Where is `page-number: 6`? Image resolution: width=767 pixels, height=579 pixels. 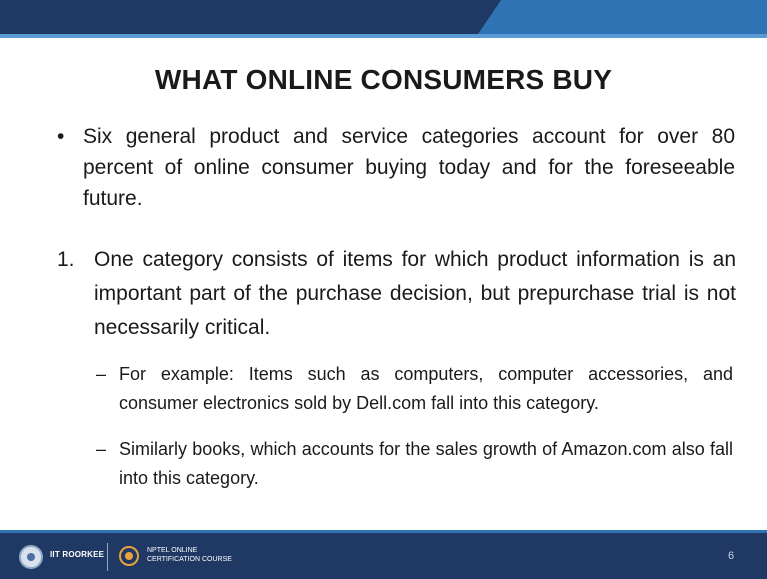
page-number: 6 is located at coordinates (731, 556).